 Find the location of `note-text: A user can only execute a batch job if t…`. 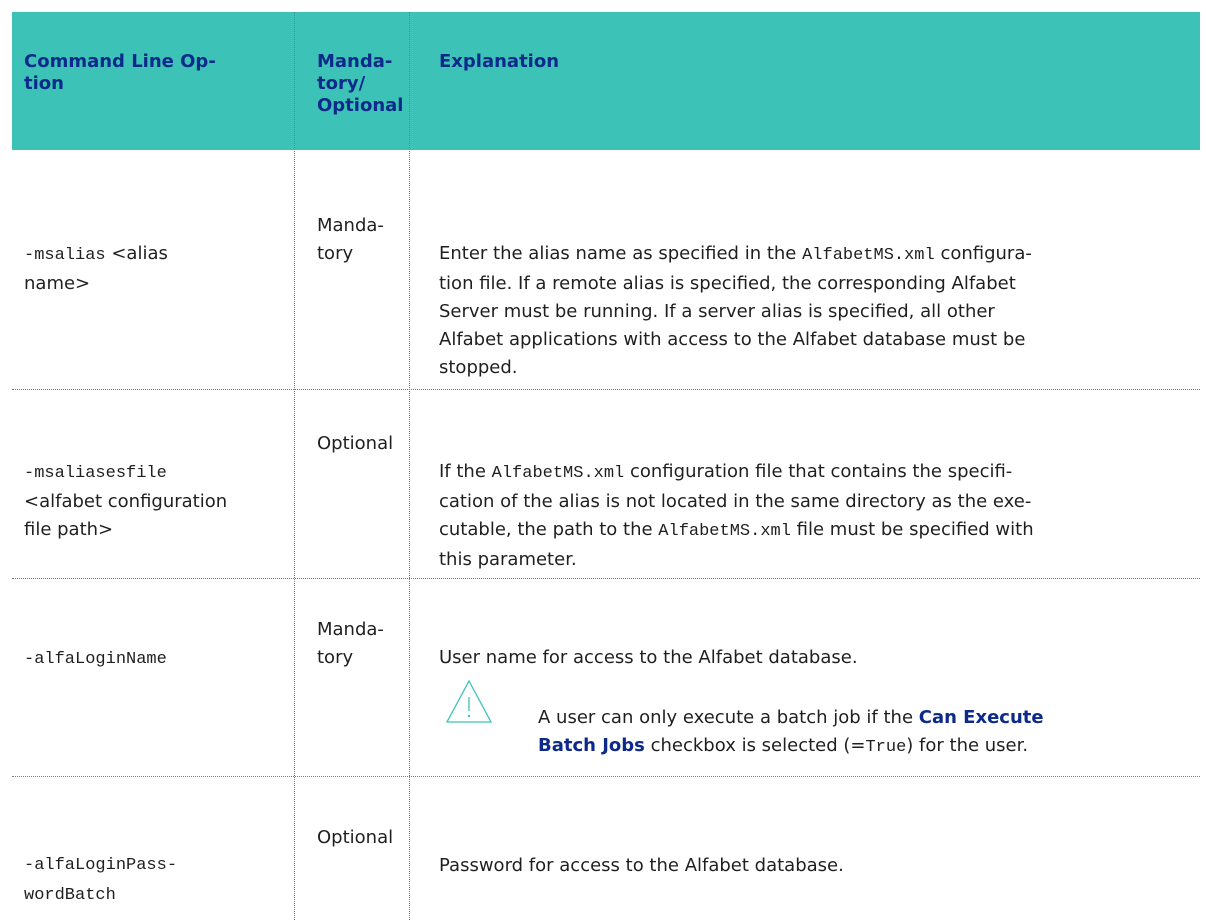

note-text: A user can only execute a batch job if t… is located at coordinates (728, 717).